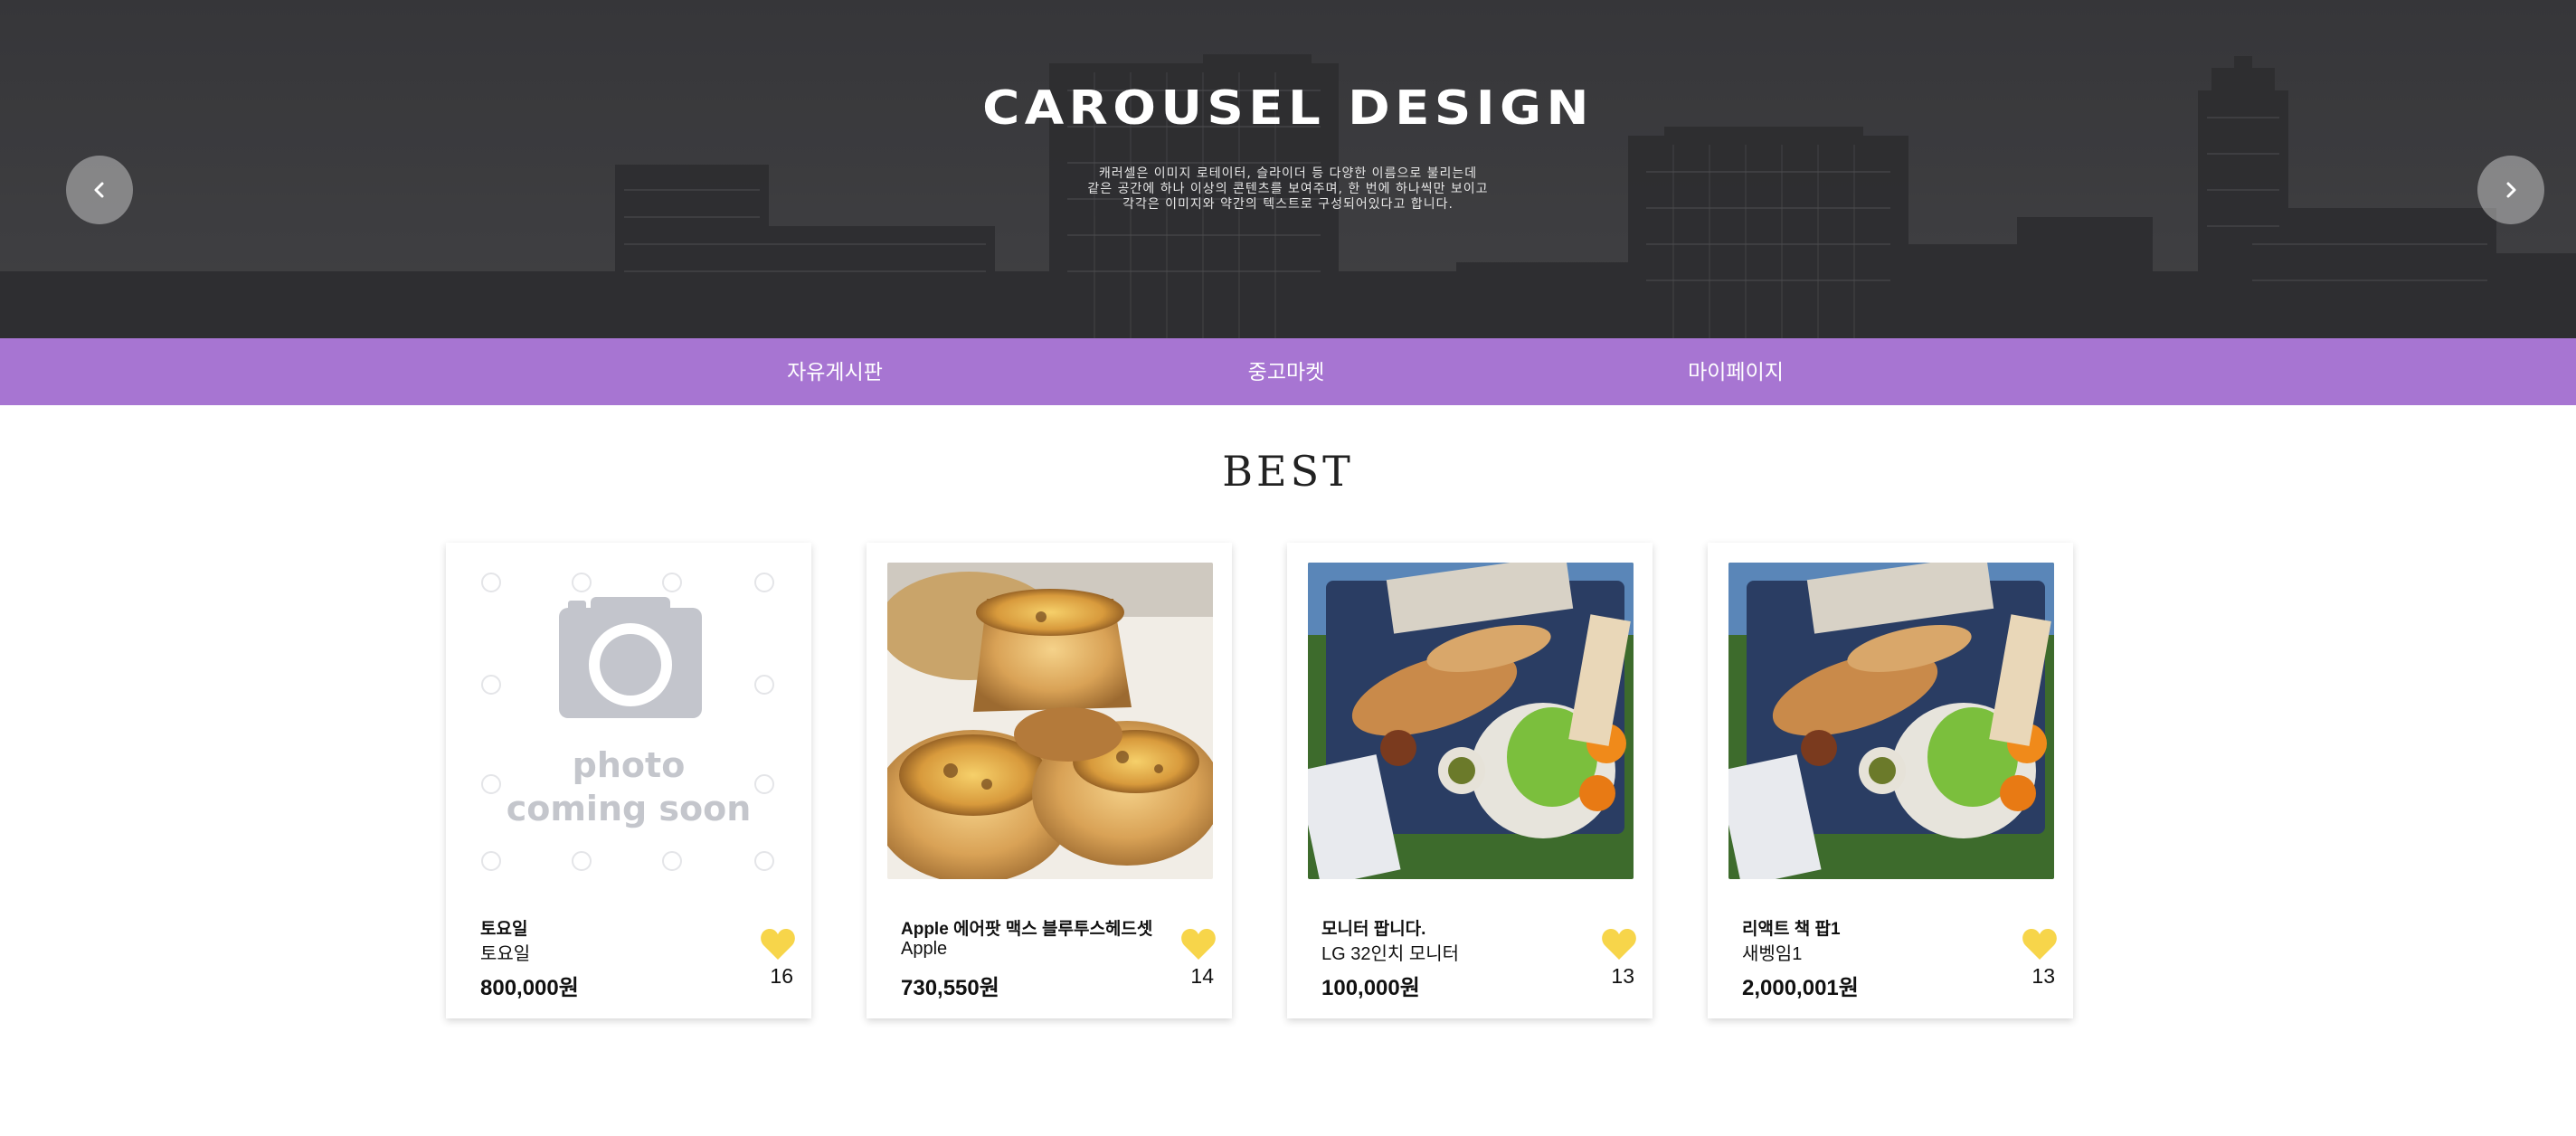 This screenshot has width=2576, height=1136. Describe the element at coordinates (505, 954) in the screenshot. I see `product-subtitle: 토요일` at that location.